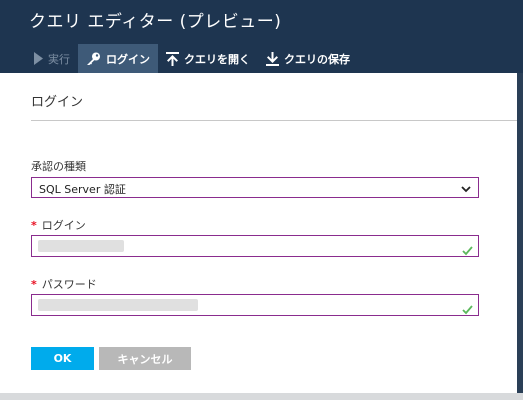  I want to click on download-icon, so click(272, 58).